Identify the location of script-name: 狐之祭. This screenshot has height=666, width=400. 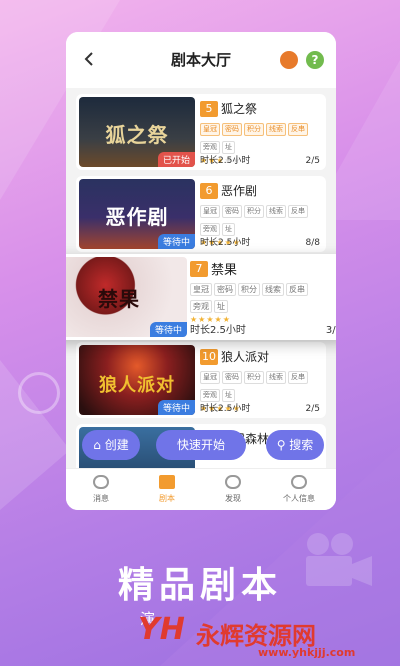
(239, 109).